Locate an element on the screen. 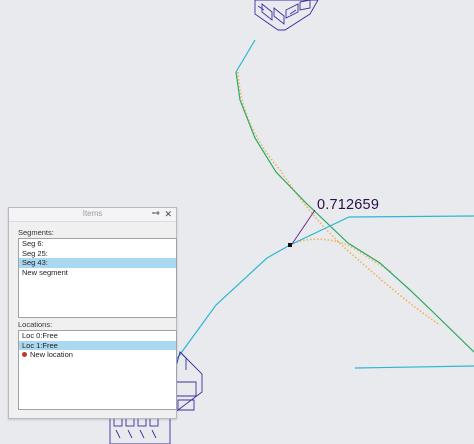  location-item-label: Loc 1:Free is located at coordinates (40, 345).